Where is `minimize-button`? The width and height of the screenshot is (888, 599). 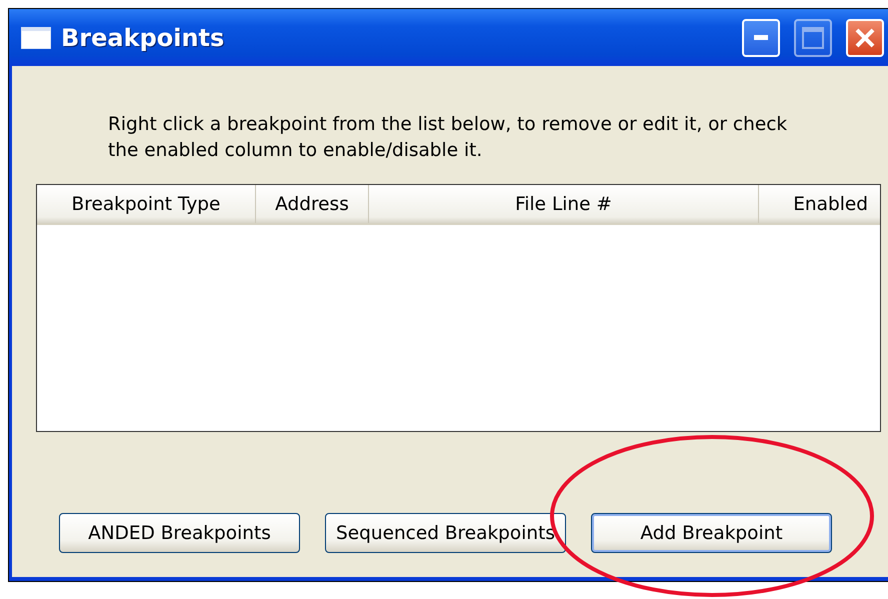
minimize-button is located at coordinates (761, 37).